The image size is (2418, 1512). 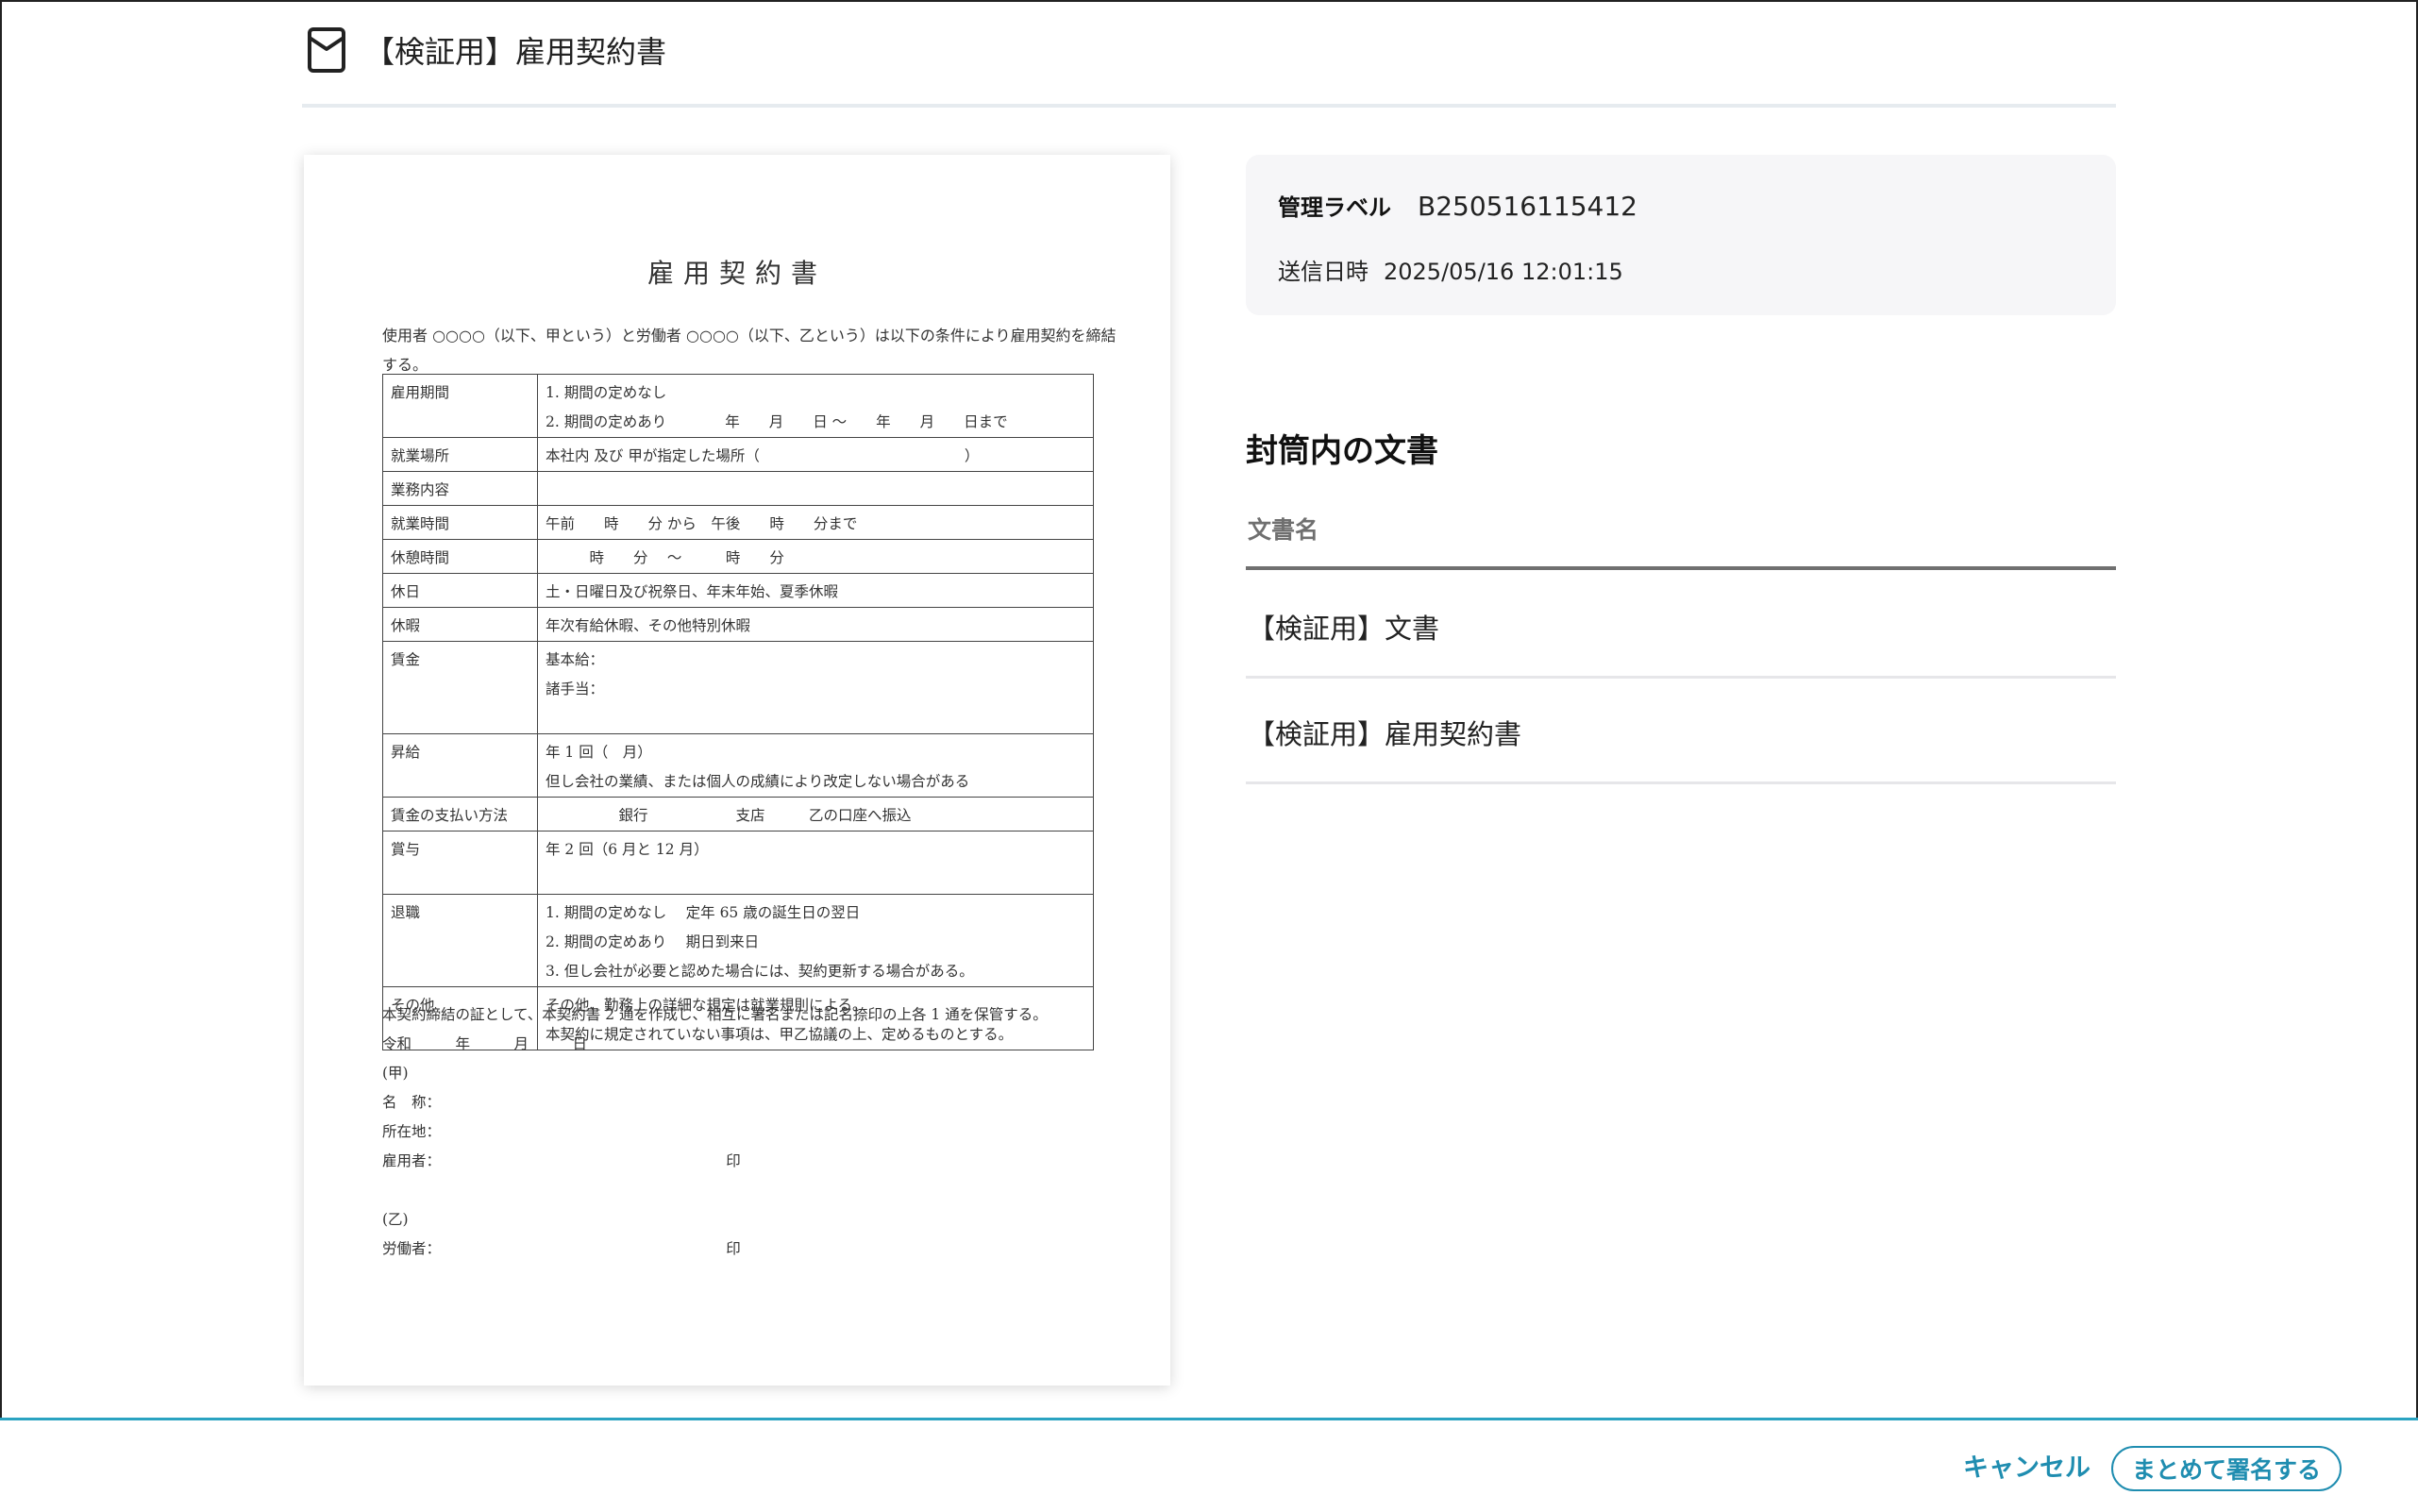 I want to click on table-row: 賞与年 2 回（6 月と 12 月）, so click(x=738, y=863).